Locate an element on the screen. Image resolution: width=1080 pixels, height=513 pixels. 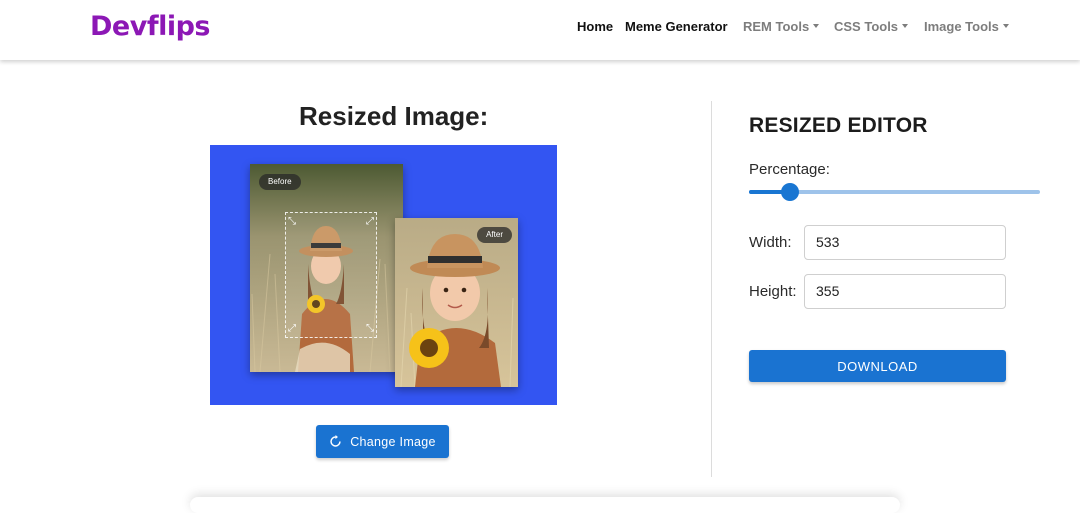
panel-divider is located at coordinates (711, 289).